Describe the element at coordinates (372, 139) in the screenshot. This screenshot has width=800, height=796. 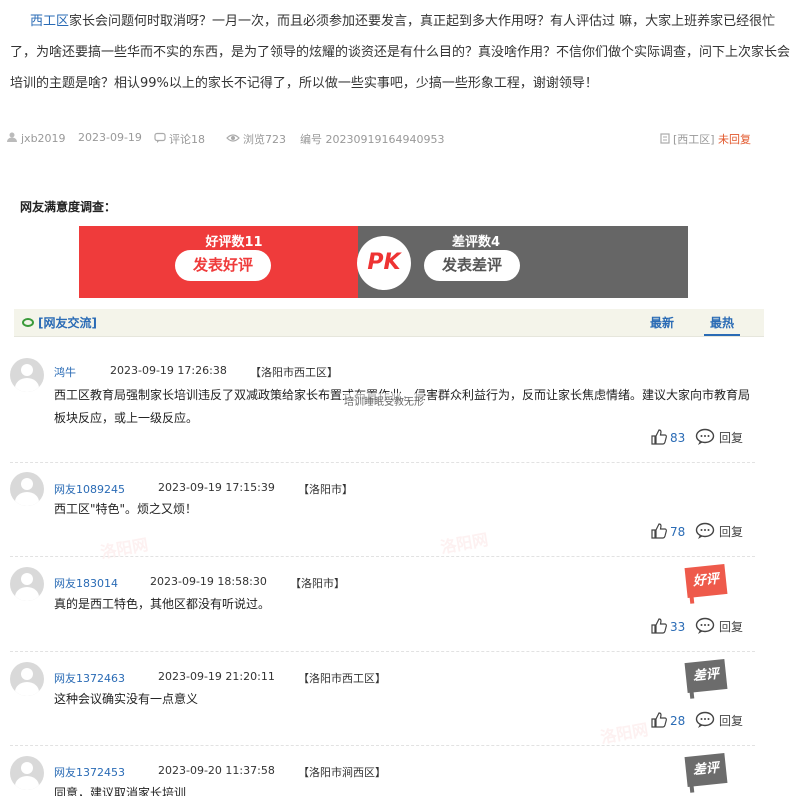
I see `serial-number: 编号 20230919164940953` at that location.